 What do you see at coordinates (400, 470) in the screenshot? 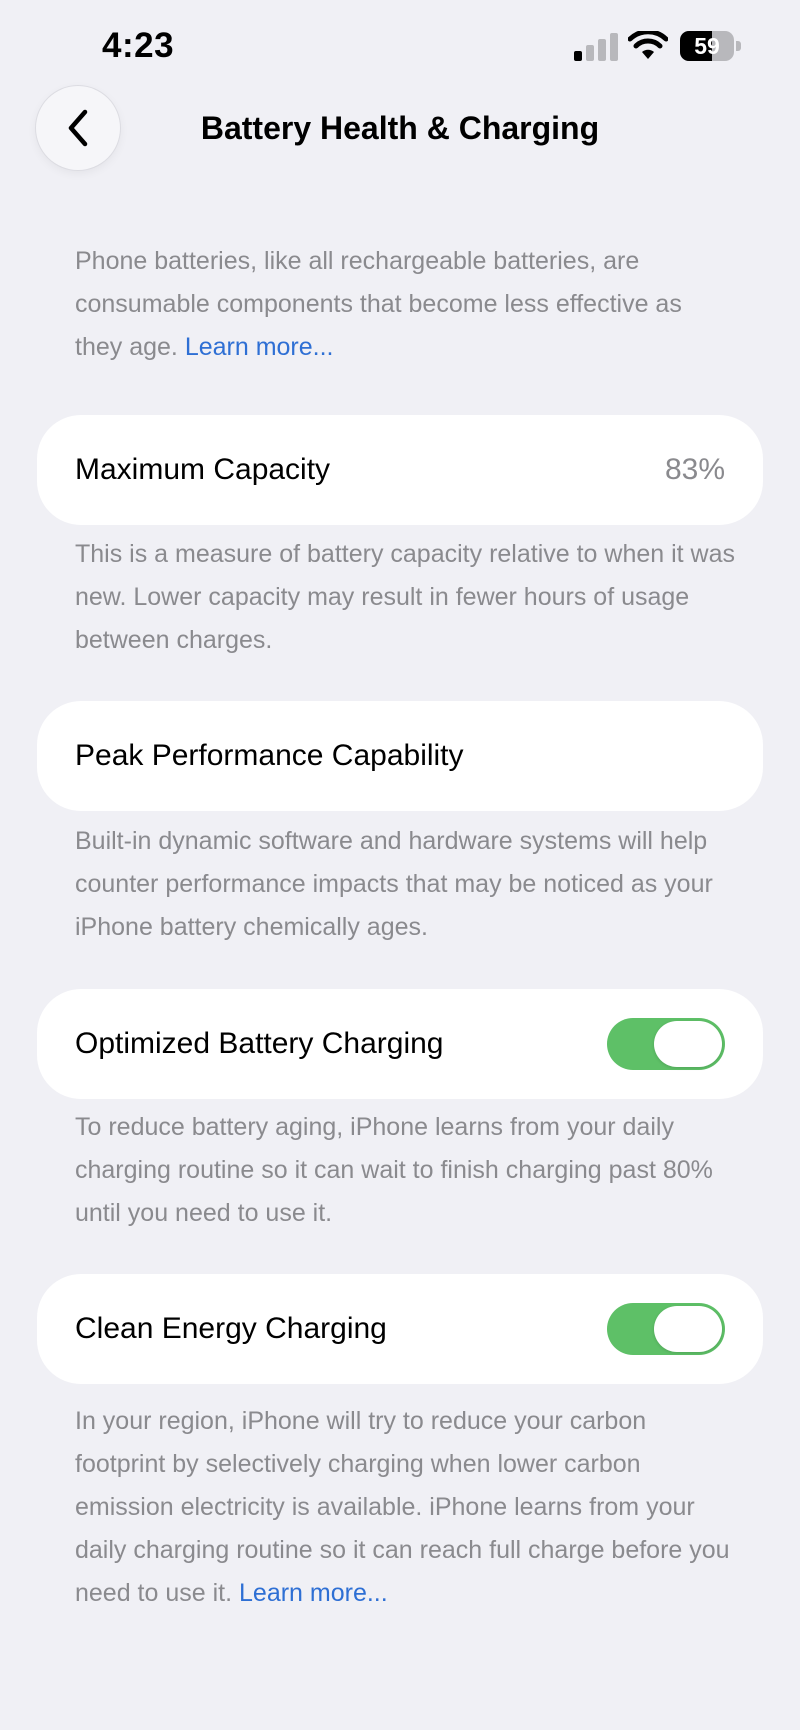
I see `maximum-capacity-row: Maximum Capacity 83%` at bounding box center [400, 470].